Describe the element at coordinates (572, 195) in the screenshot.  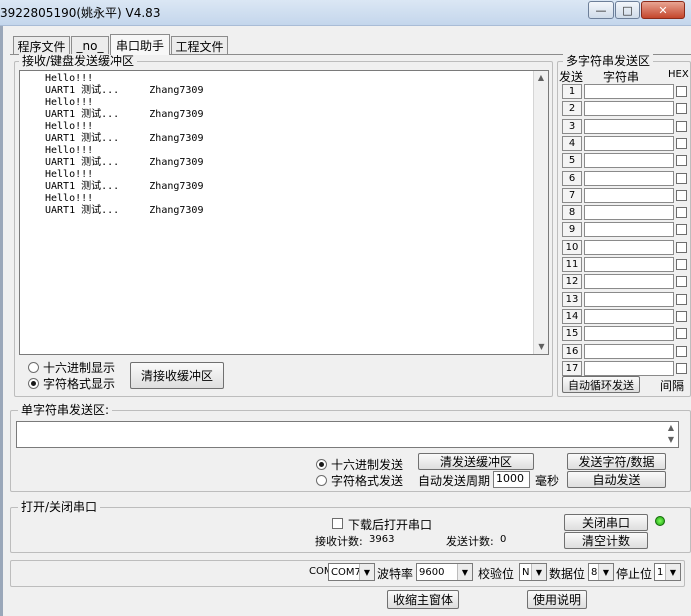
I see `multi-send-row-button: 7` at that location.